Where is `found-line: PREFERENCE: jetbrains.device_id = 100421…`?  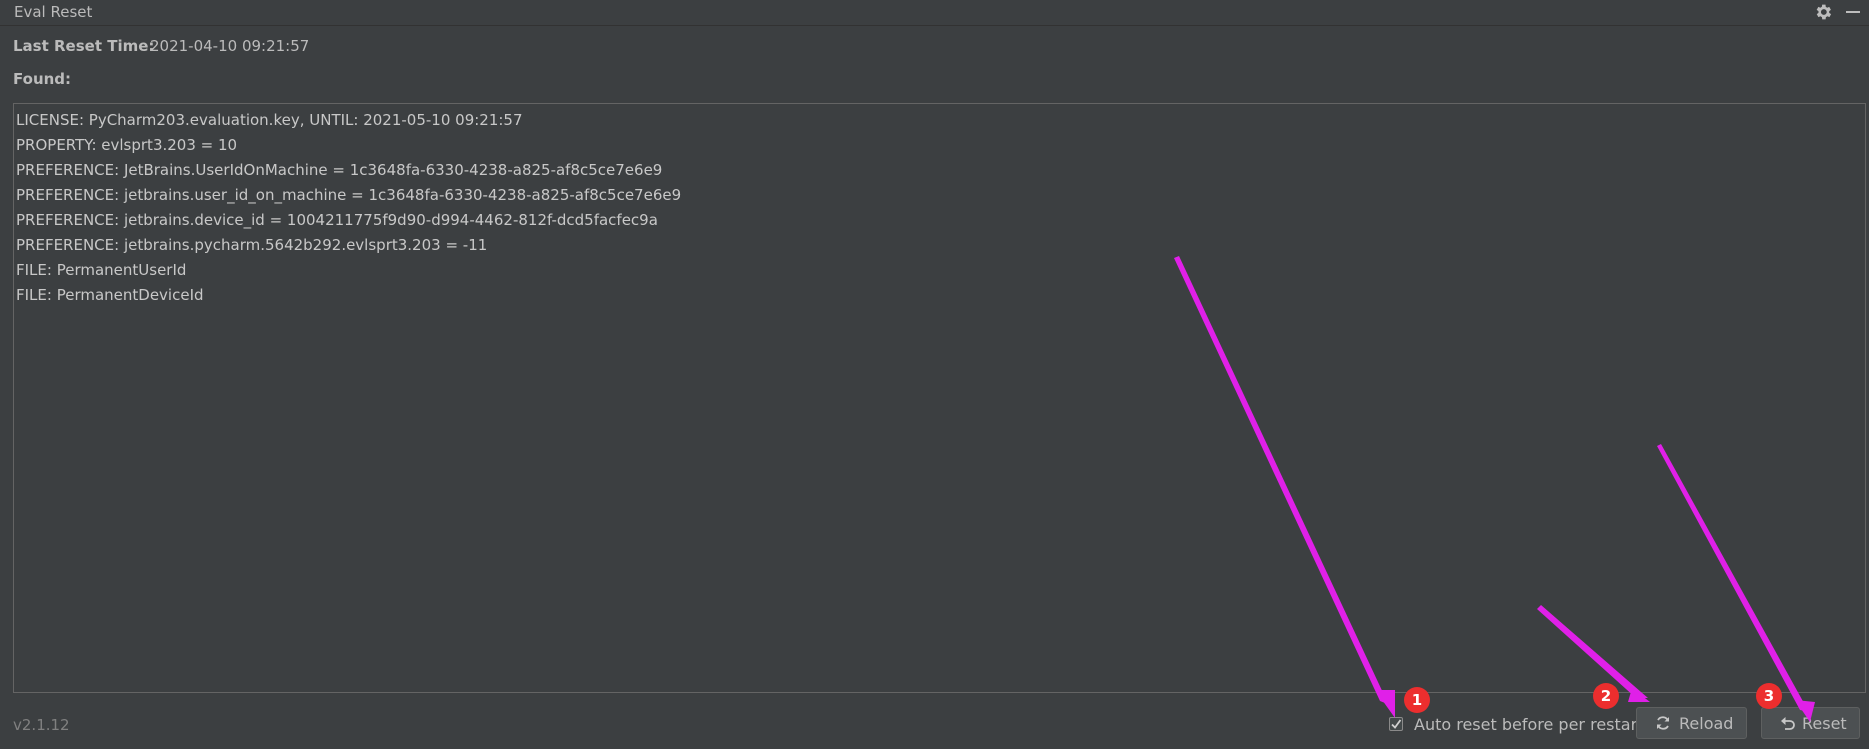 found-line: PREFERENCE: jetbrains.device_id = 100421… is located at coordinates (337, 220).